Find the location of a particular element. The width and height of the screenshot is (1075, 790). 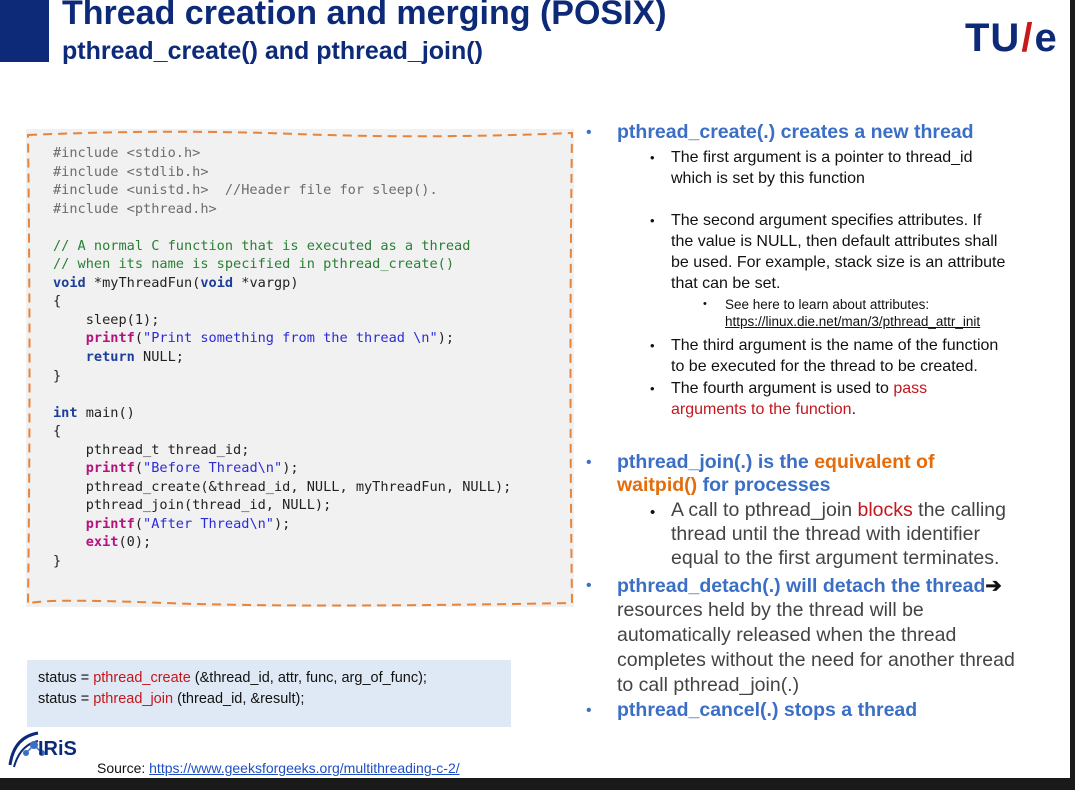

code-token: *vargp) is located at coordinates (266, 282).